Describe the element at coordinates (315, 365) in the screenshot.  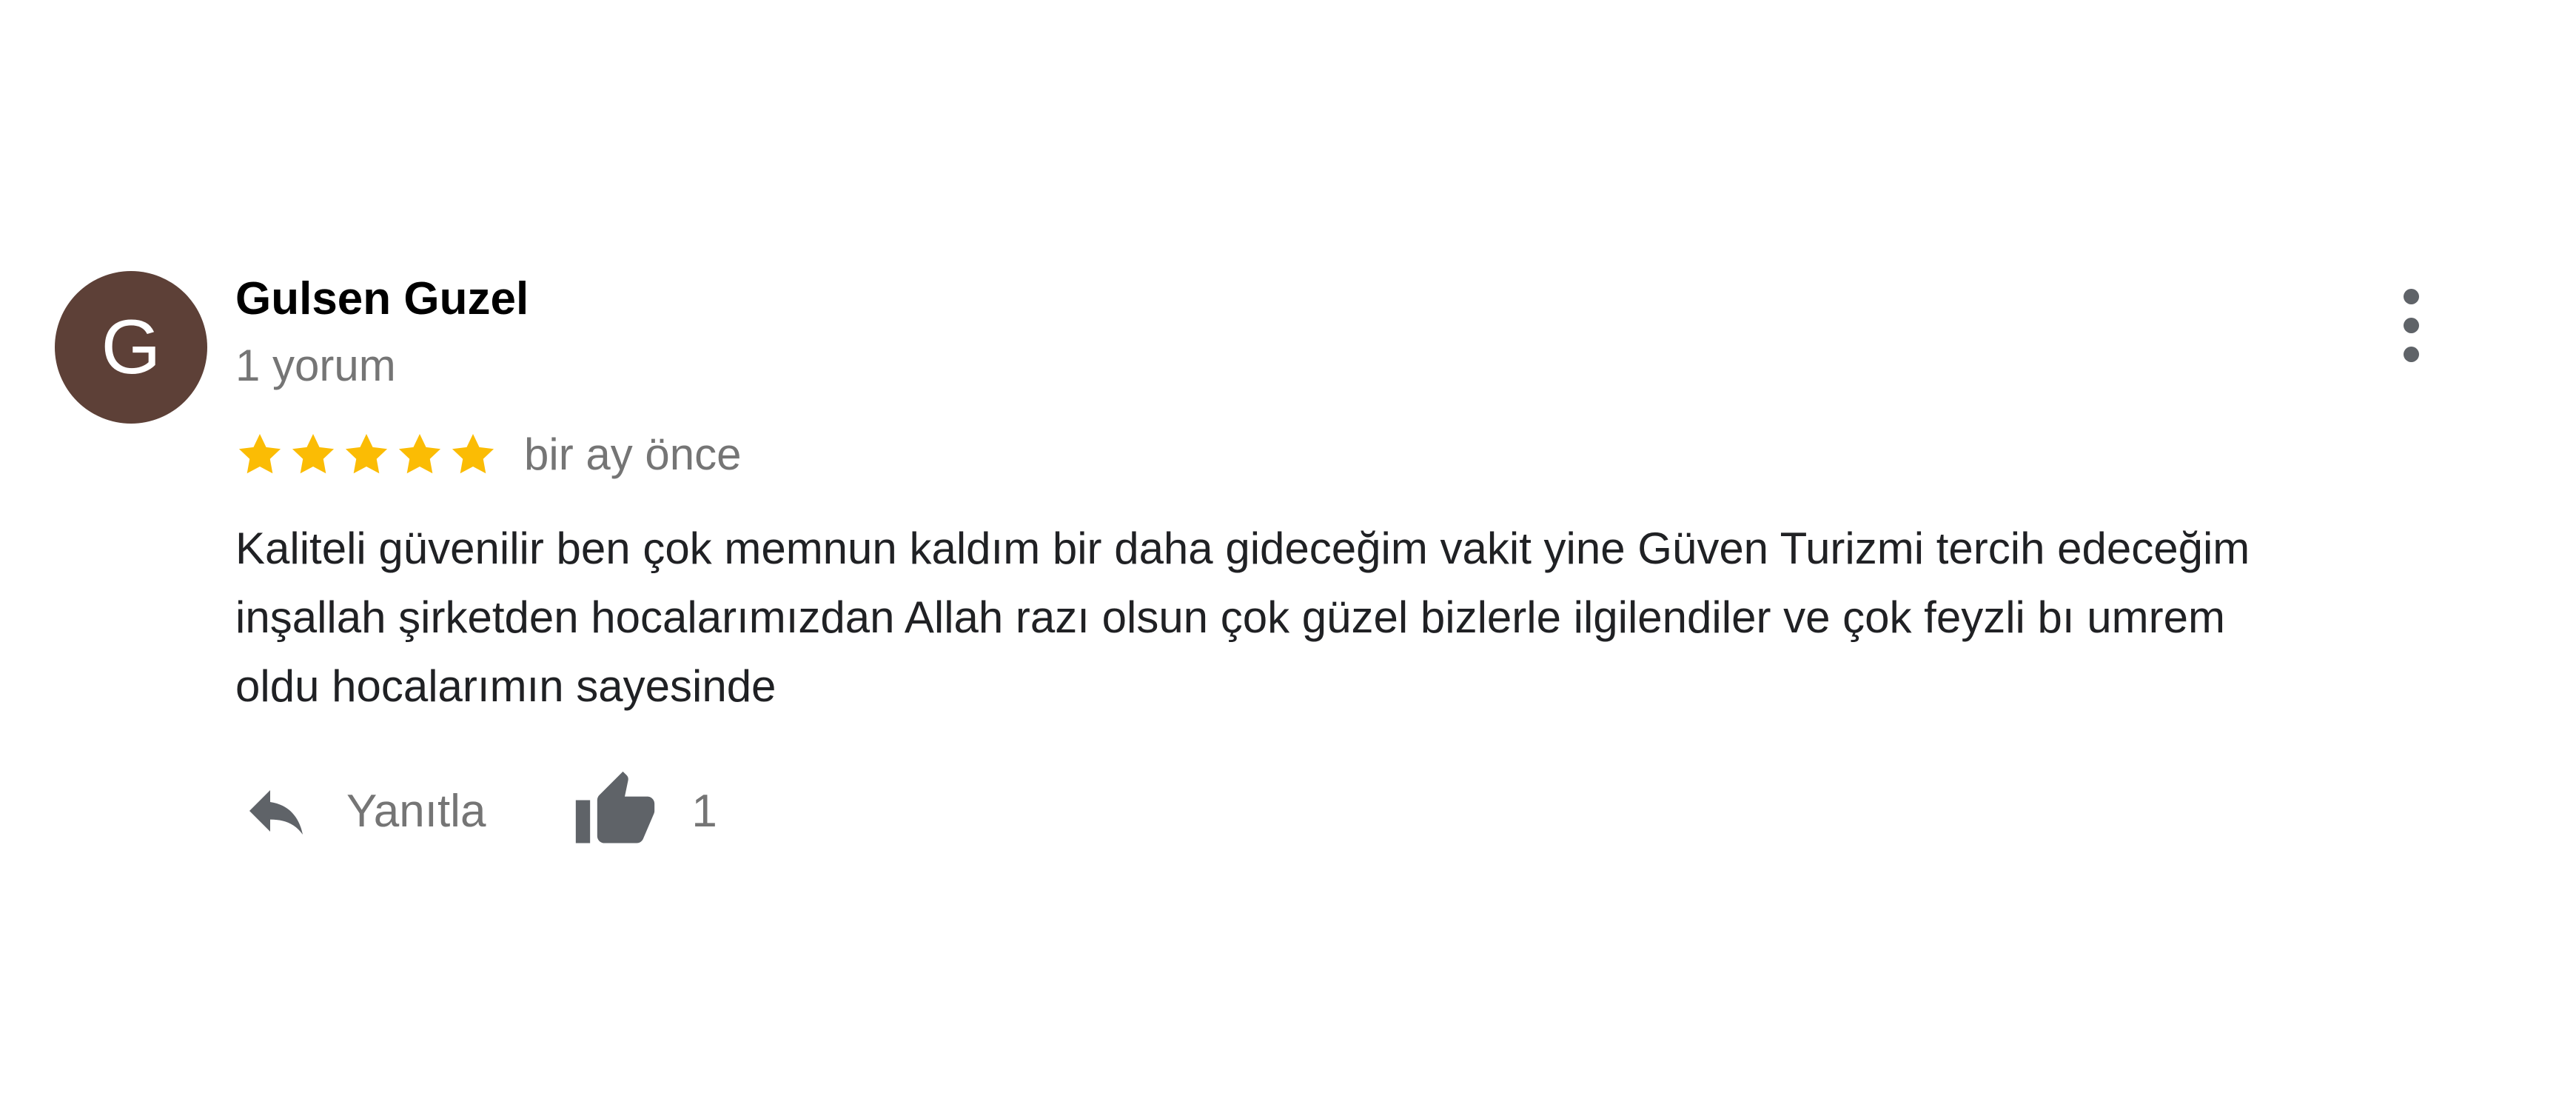
I see `review-count: 1 yorum` at that location.